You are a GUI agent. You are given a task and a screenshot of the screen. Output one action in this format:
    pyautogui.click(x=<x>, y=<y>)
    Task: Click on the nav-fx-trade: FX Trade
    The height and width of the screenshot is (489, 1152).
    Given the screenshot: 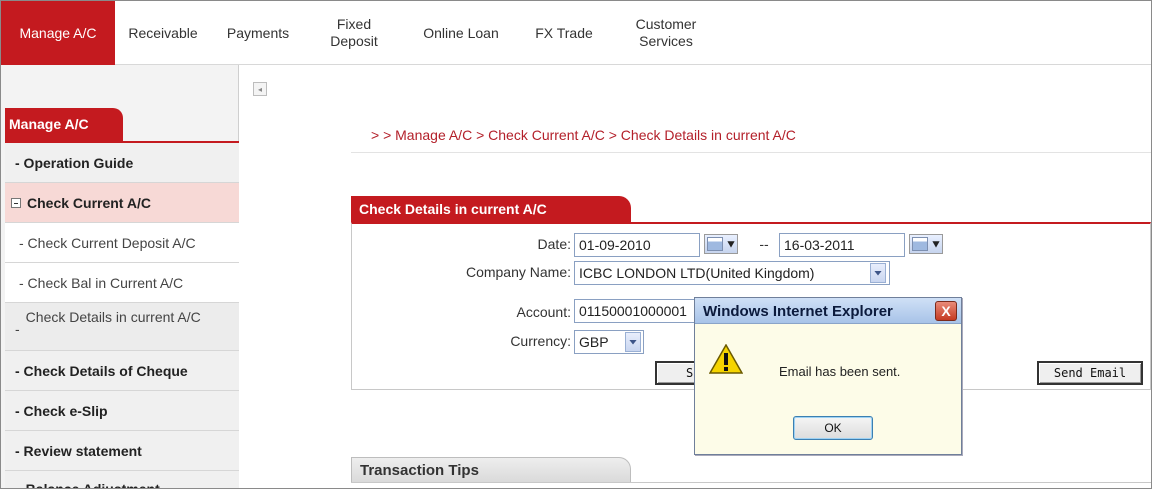 What is the action you would take?
    pyautogui.click(x=564, y=33)
    